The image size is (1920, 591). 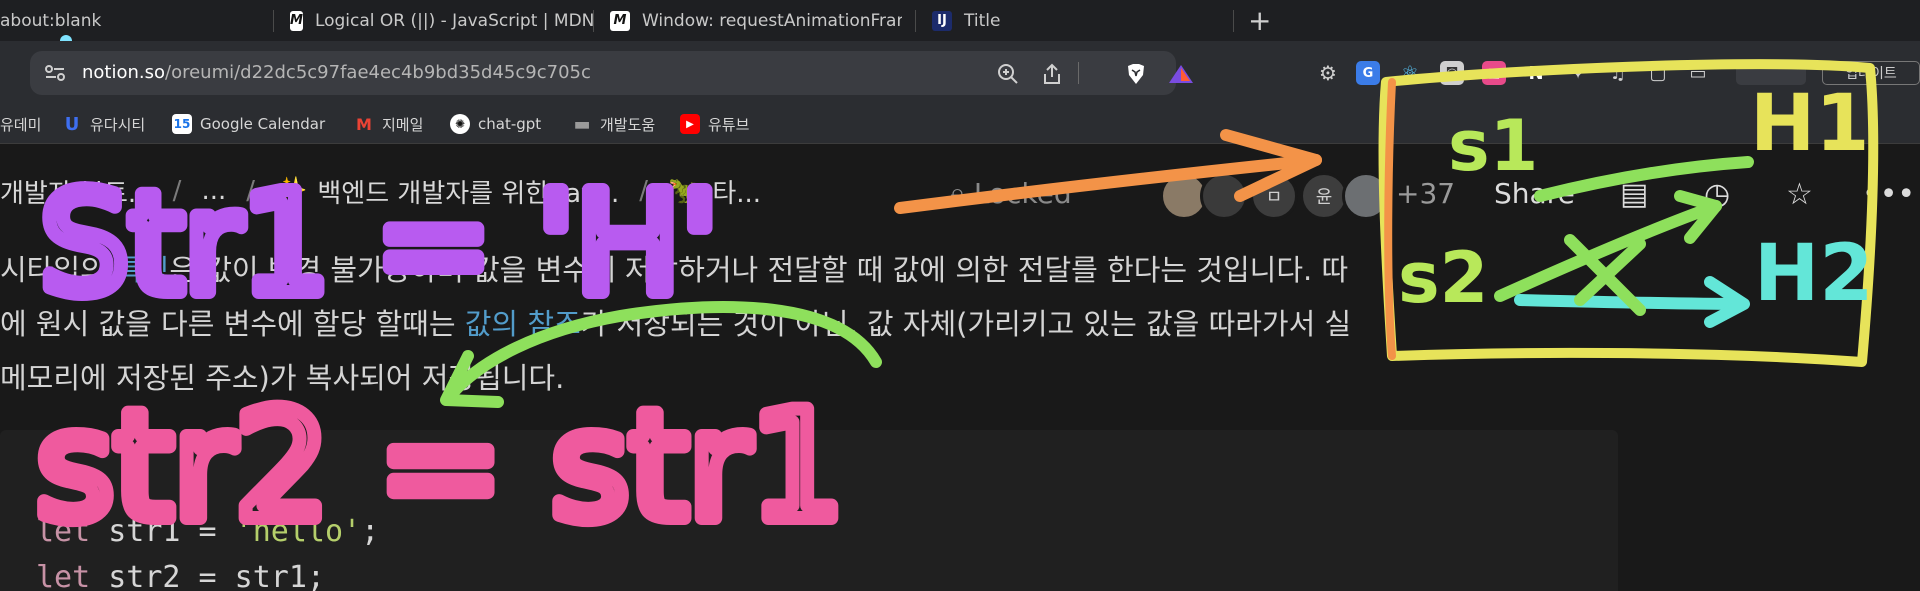 I want to click on tab-mdn-logical-or: M Logical OR (||) - JavaScript | MDN, so click(x=442, y=20).